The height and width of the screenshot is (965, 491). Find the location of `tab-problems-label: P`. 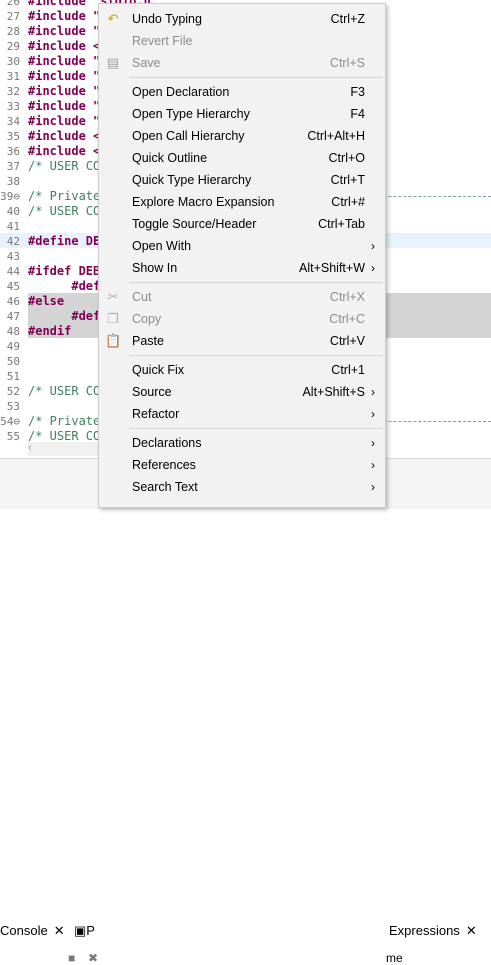

tab-problems-label: P is located at coordinates (90, 930).